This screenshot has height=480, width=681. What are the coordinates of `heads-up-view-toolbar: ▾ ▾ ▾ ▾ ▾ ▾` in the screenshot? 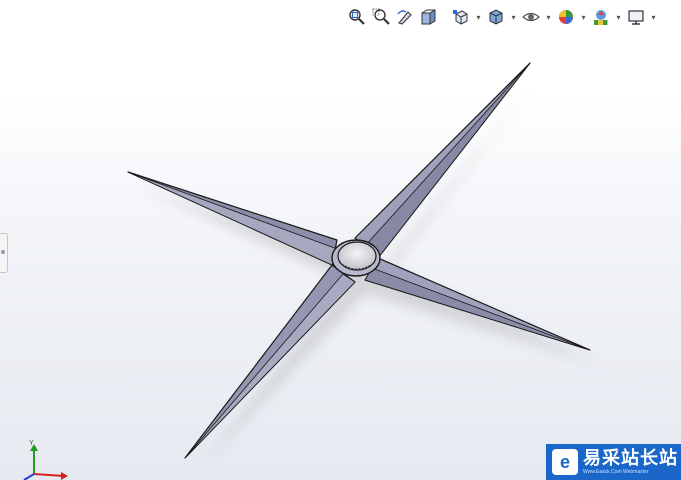 It's located at (502, 17).